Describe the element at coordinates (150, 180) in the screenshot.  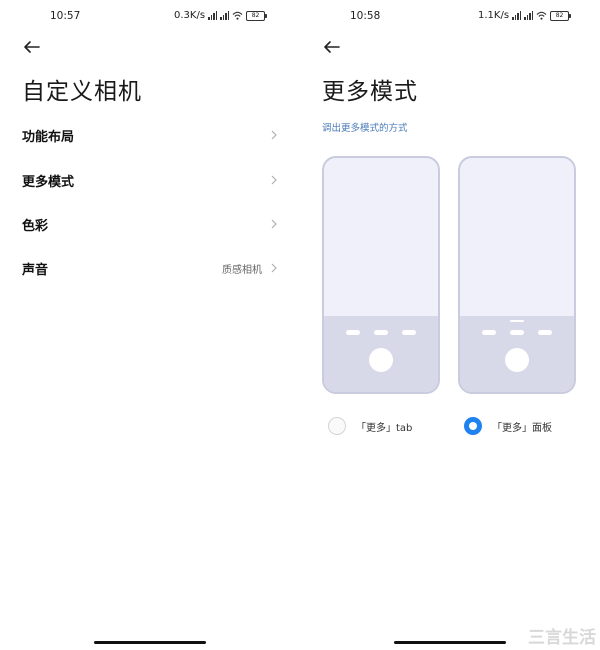
I see `menu-item-more-modes: 更多模式` at that location.